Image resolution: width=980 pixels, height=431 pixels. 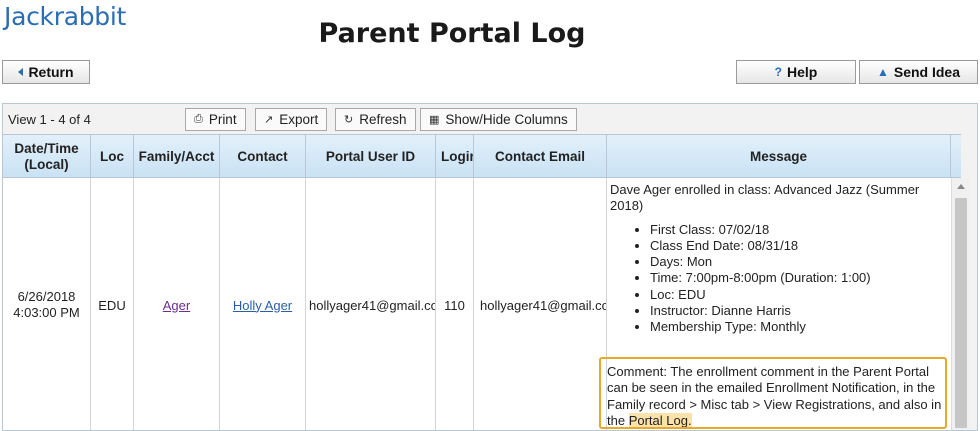 What do you see at coordinates (49, 119) in the screenshot?
I see `view-count: View 1 - 4 of 4` at bounding box center [49, 119].